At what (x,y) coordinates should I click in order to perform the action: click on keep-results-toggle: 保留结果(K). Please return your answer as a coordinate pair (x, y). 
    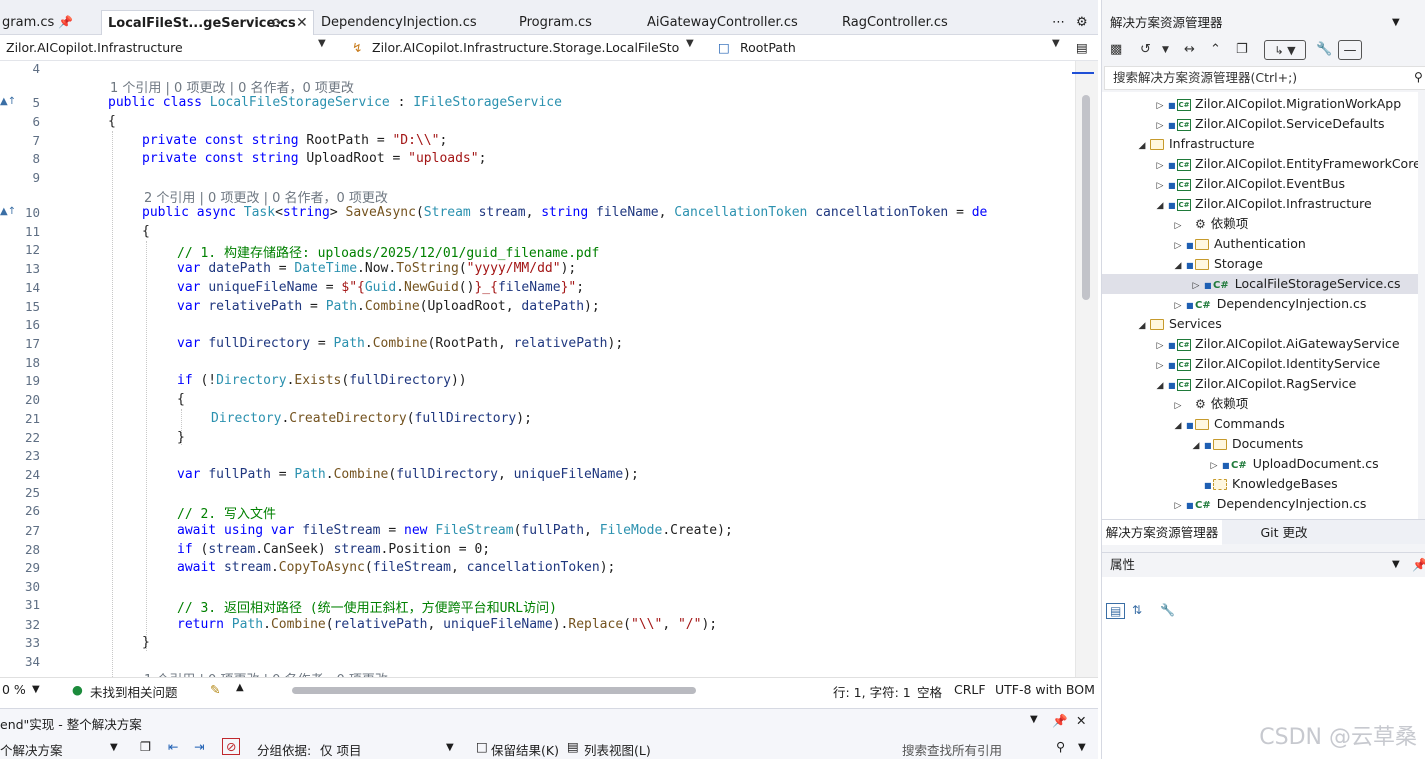
    Looking at the image, I should click on (525, 749).